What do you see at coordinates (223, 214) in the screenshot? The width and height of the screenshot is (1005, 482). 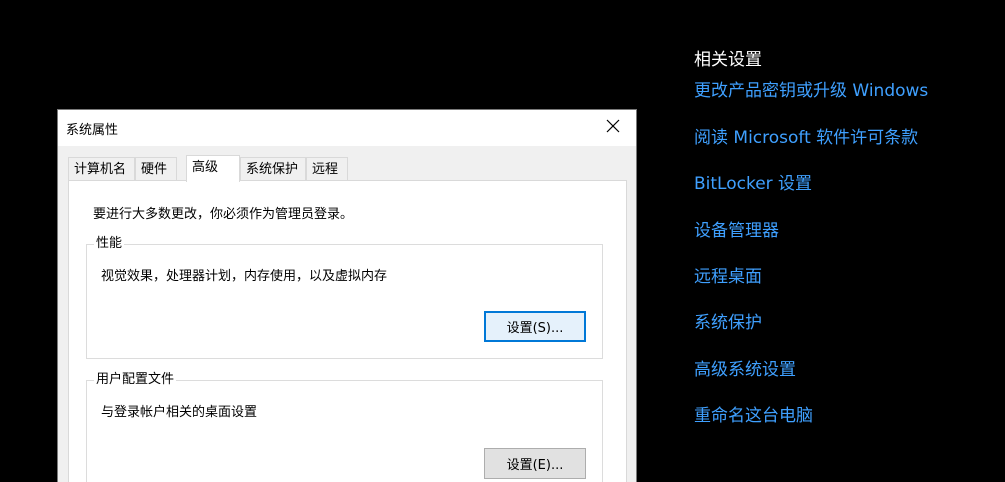 I see `admin-notice: 要进行大多数更改，你必须作为管理员登录。` at bounding box center [223, 214].